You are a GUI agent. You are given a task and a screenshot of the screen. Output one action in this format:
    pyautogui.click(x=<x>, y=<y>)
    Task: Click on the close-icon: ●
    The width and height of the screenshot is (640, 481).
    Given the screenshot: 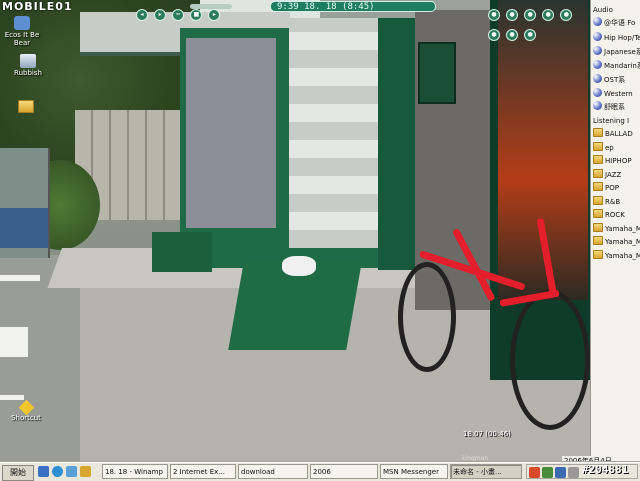 What is the action you would take?
    pyautogui.click(x=512, y=35)
    